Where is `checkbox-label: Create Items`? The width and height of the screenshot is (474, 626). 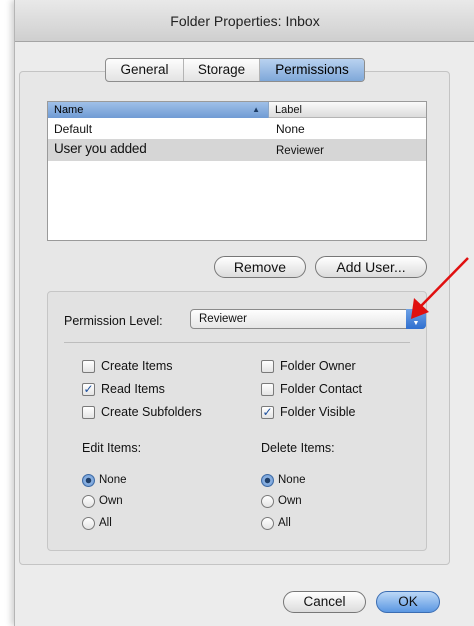 checkbox-label: Create Items is located at coordinates (137, 366).